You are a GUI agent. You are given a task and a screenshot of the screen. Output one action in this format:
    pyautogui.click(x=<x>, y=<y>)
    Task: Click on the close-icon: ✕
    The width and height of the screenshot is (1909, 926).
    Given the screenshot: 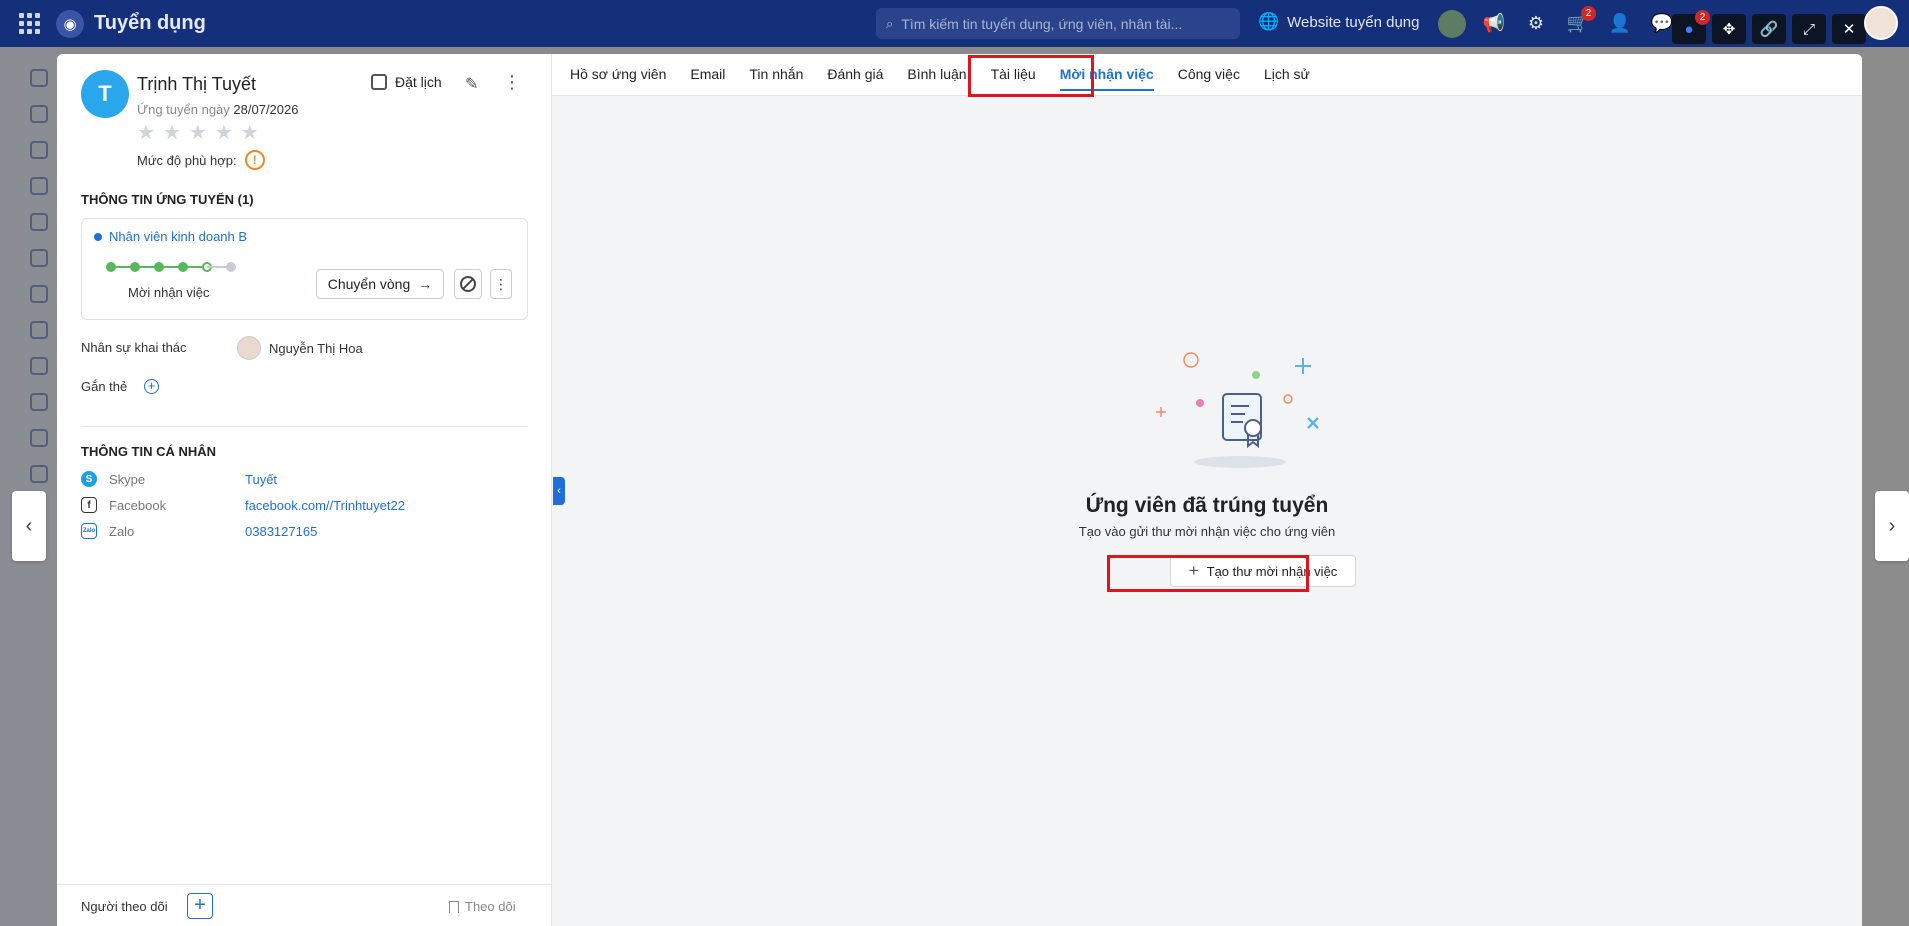 What is the action you would take?
    pyautogui.click(x=1849, y=29)
    